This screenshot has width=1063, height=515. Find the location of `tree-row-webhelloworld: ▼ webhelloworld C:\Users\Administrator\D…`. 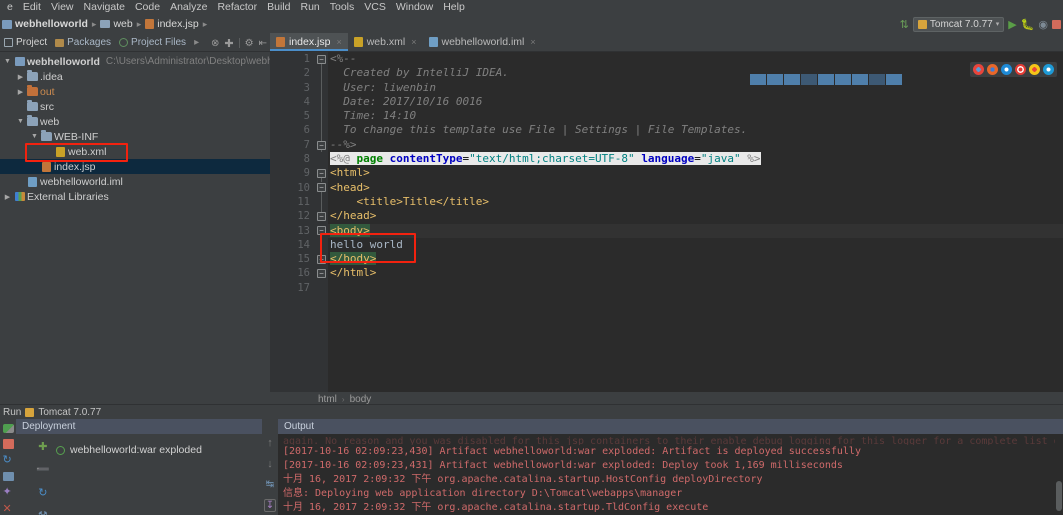

tree-row-webhelloworld: ▼ webhelloworld C:\Users\Administrator\D… is located at coordinates (135, 61).